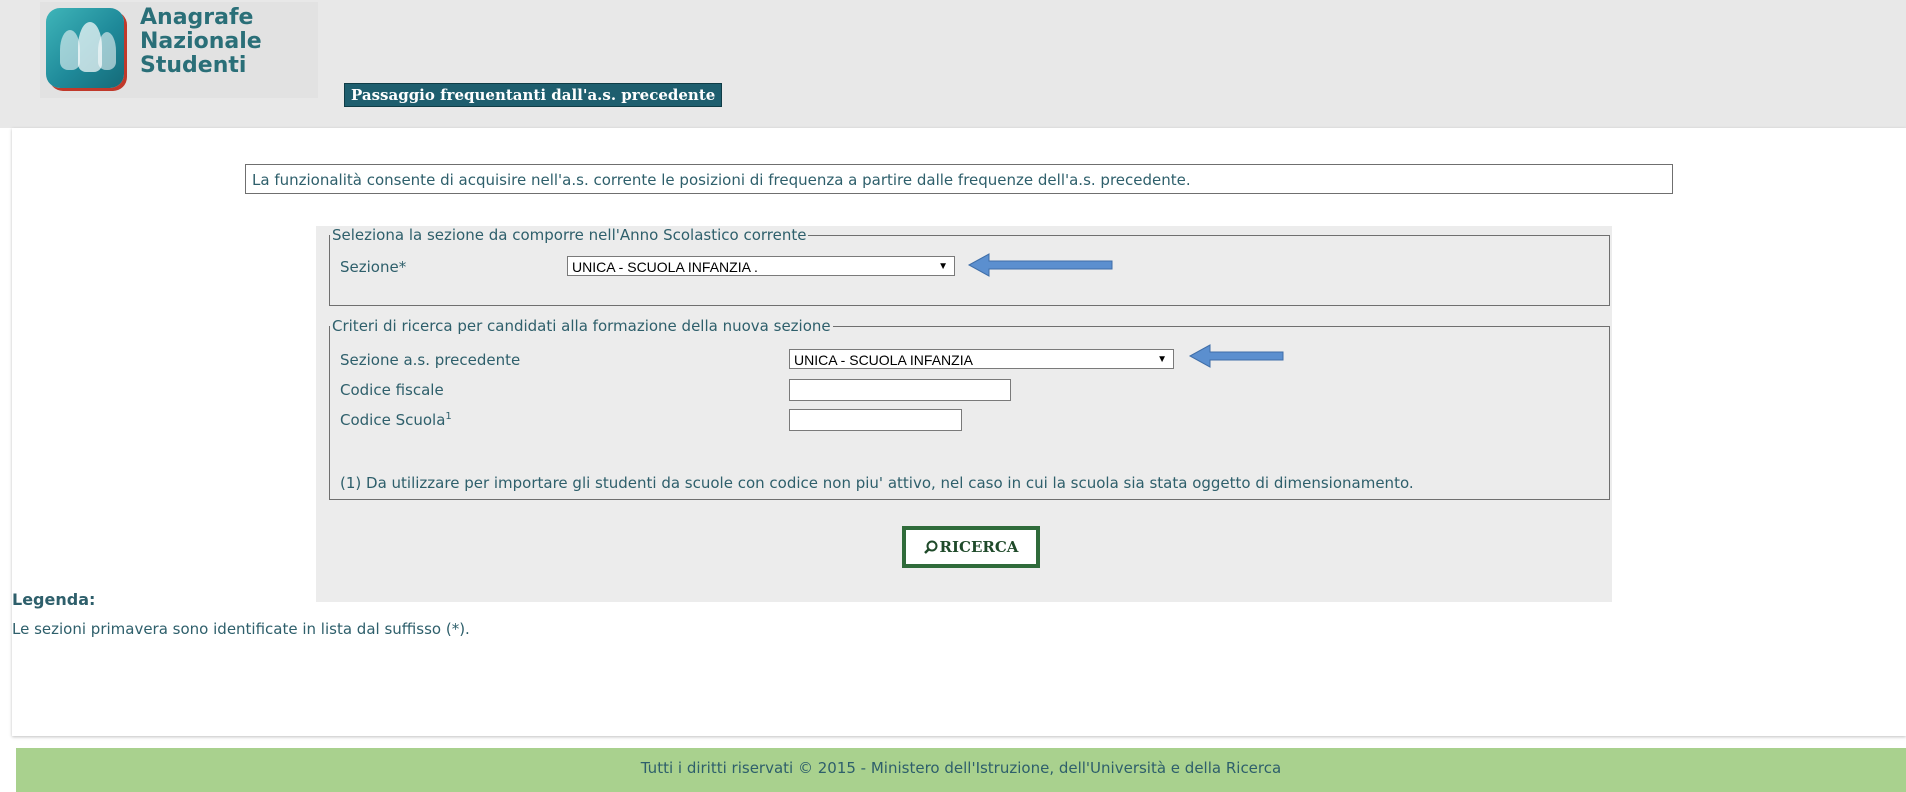 This screenshot has width=1906, height=792. Describe the element at coordinates (392, 390) in the screenshot. I see `fiscal-code-label: Codice fiscale` at that location.